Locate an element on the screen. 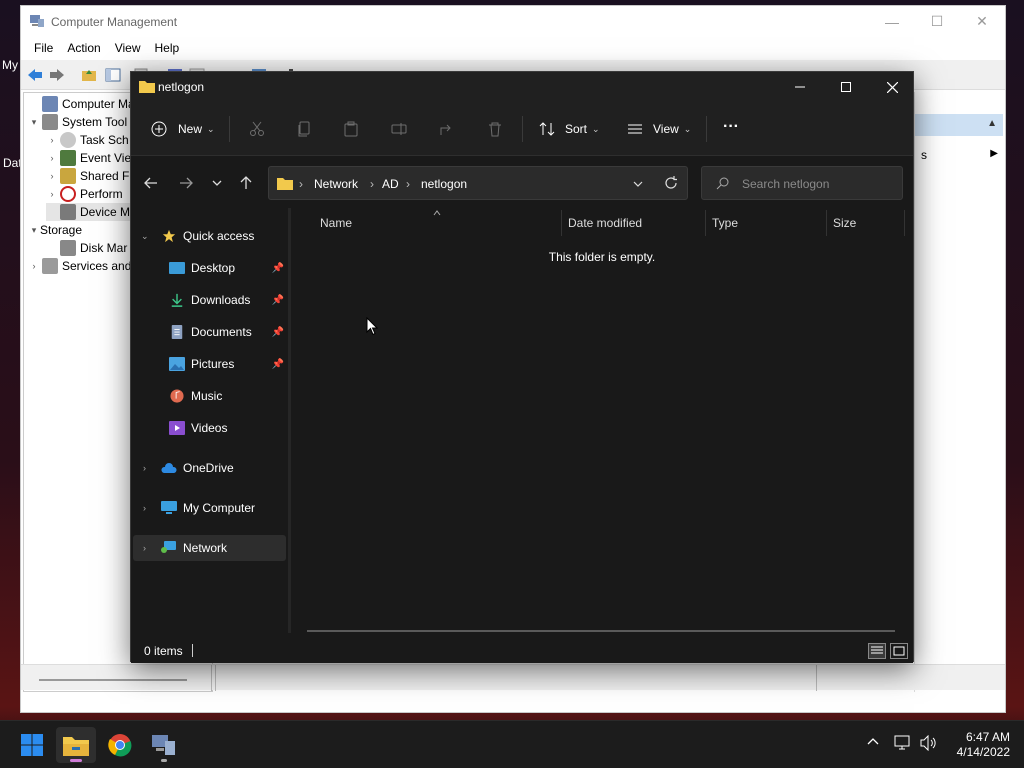  column-header-name: Name is located at coordinates (336, 223).